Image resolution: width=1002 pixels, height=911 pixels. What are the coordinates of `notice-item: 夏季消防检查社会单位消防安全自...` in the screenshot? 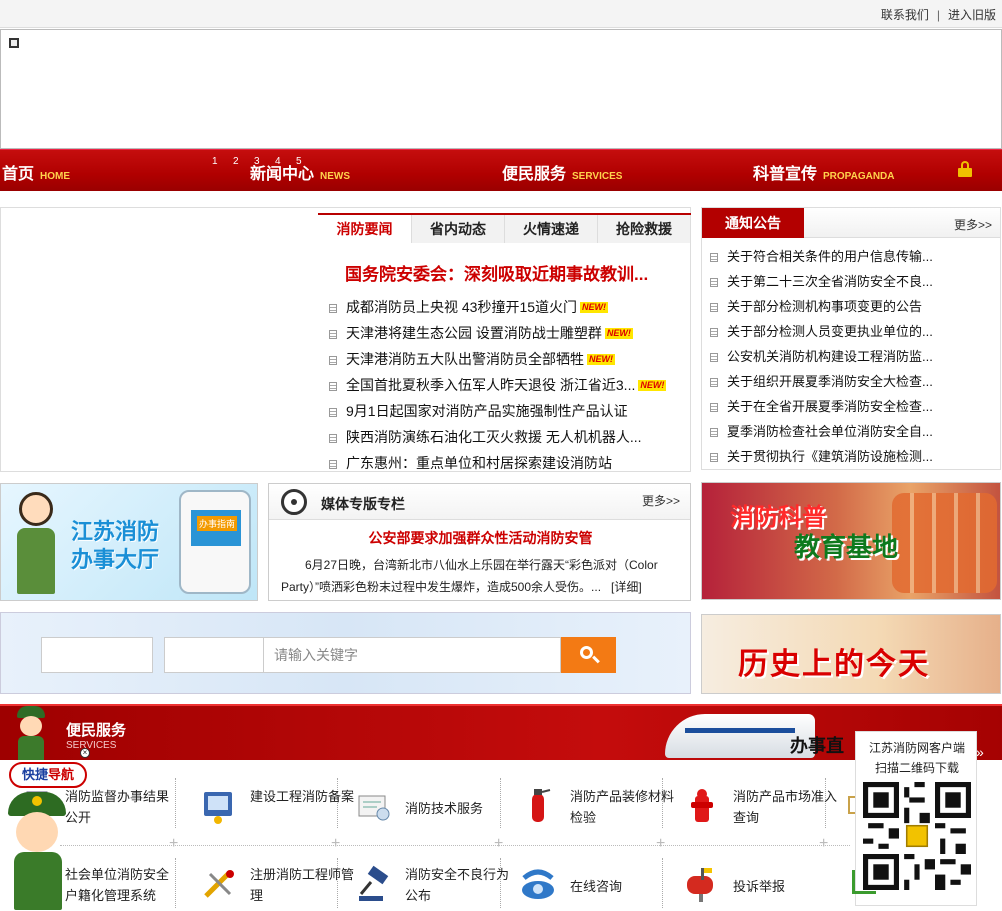 It's located at (852, 431).